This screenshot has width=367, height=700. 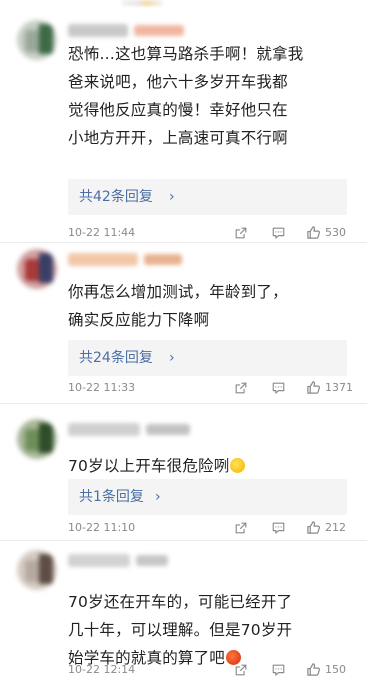 I want to click on comment-meta-row: 10-22 12:14 150, so click(x=210, y=670).